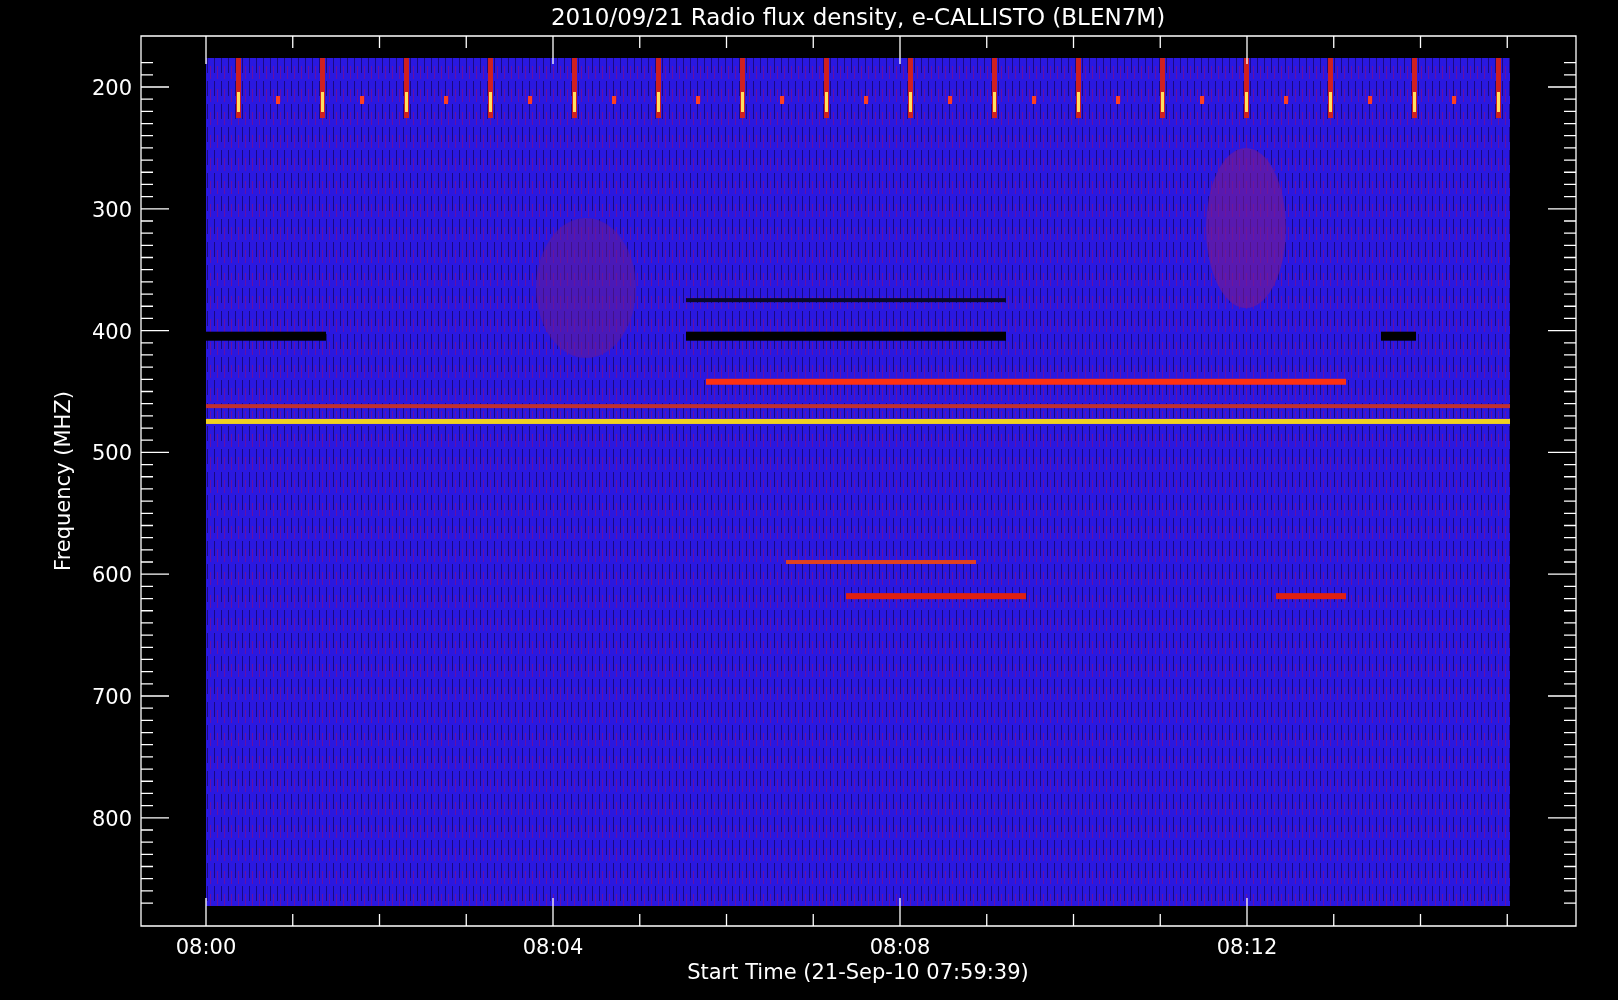  Describe the element at coordinates (111, 453) in the screenshot. I see `axis-tick-label: 500` at that location.